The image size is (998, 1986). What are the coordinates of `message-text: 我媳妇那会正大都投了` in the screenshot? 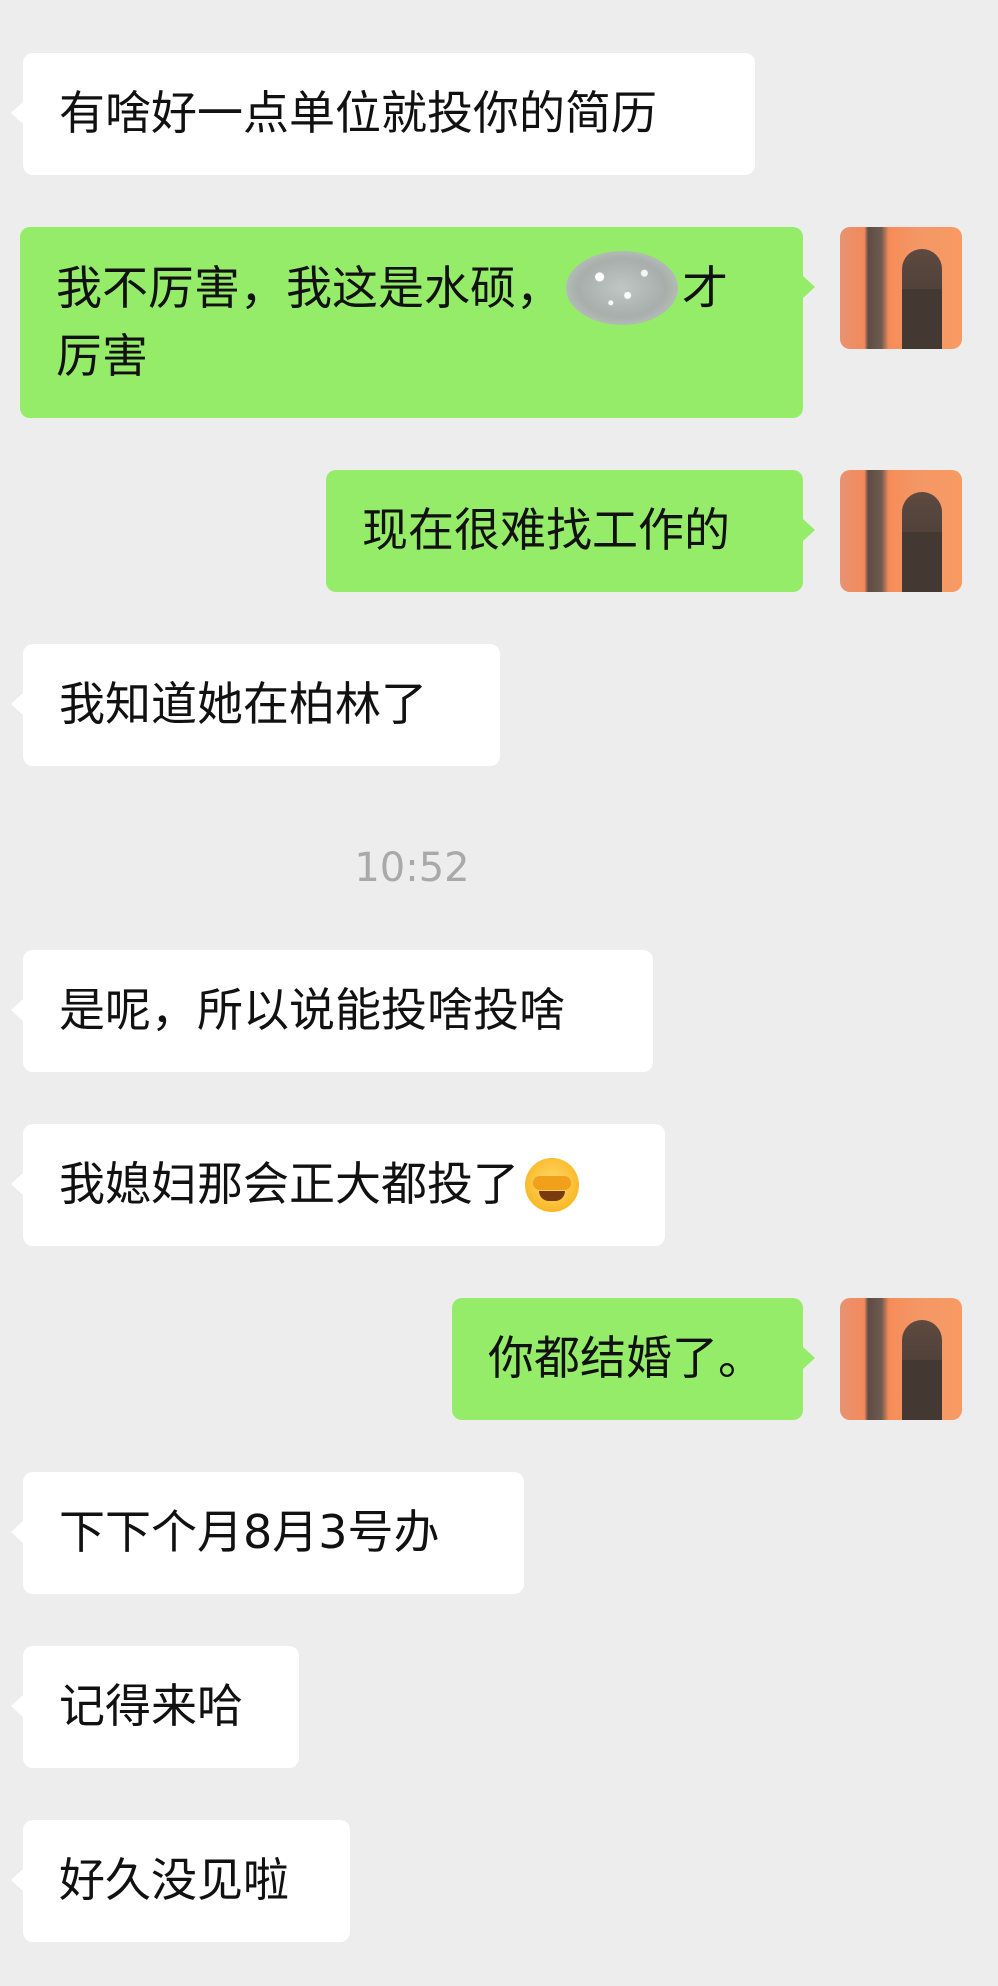 It's located at (289, 1184).